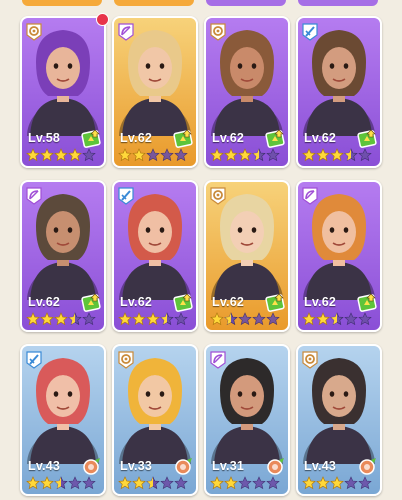 This screenshot has width=402, height=500. What do you see at coordinates (247, 420) in the screenshot?
I see `hero-card: Lv.31` at bounding box center [247, 420].